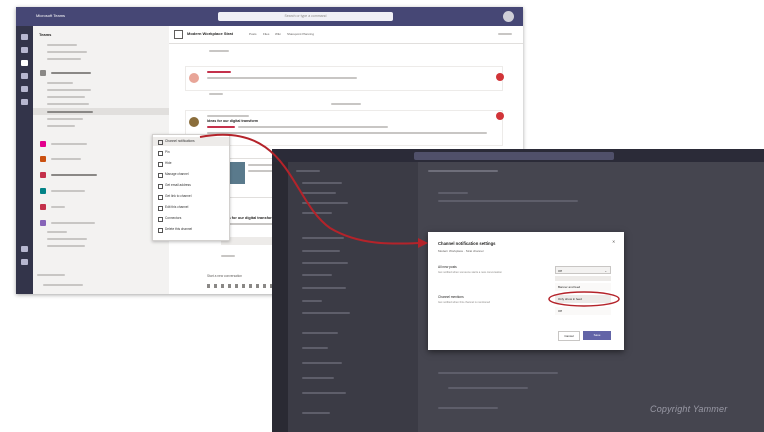 The width and height of the screenshot is (764, 432). I want to click on annotation-arrow, so click(309, 189).